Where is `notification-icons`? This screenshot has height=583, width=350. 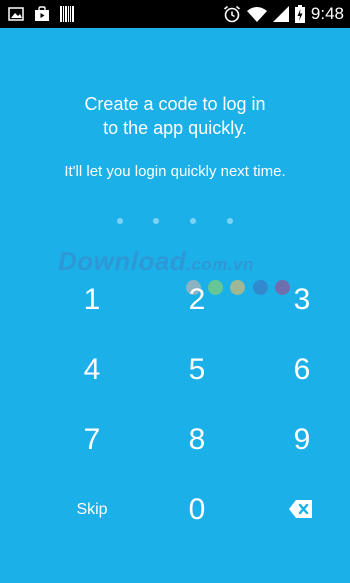
notification-icons is located at coordinates (41, 14).